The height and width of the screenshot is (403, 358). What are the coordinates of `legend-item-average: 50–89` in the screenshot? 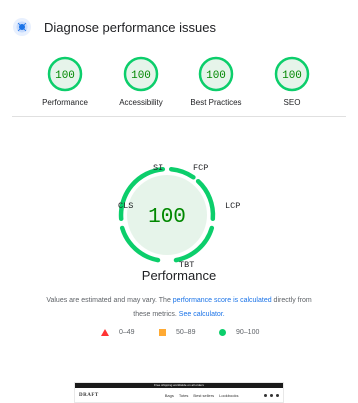 It's located at (177, 332).